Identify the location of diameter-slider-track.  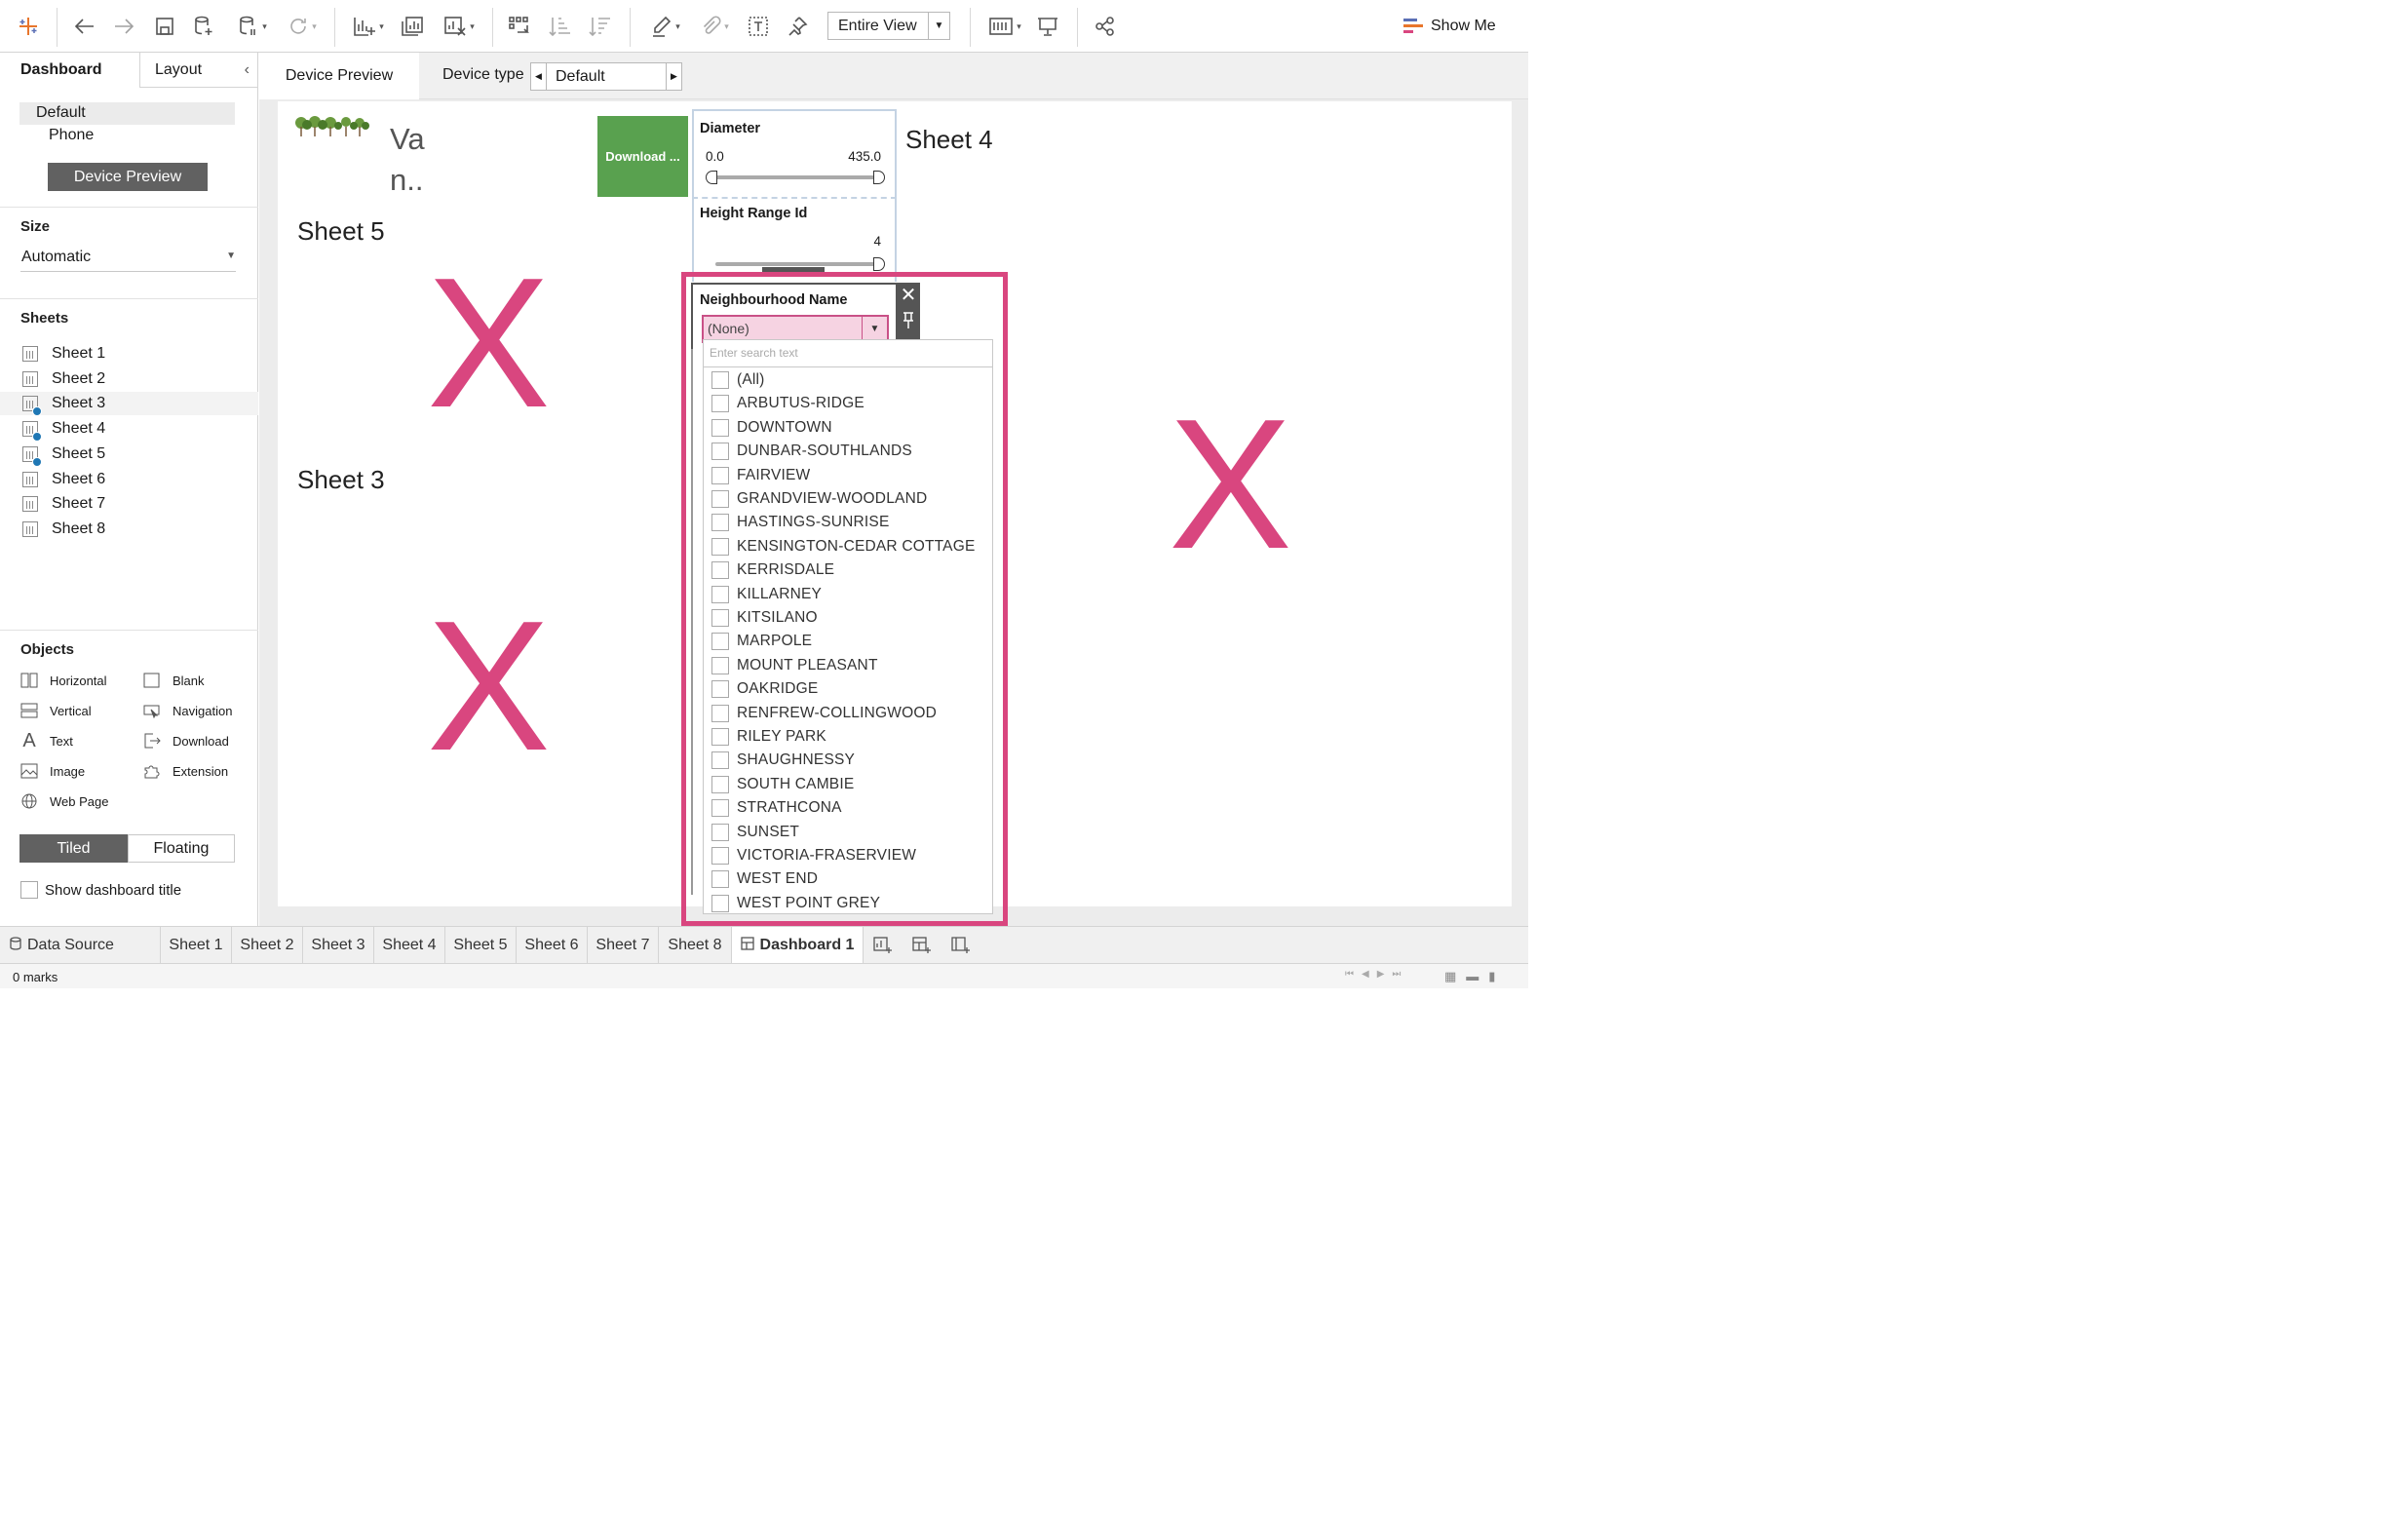
(796, 177).